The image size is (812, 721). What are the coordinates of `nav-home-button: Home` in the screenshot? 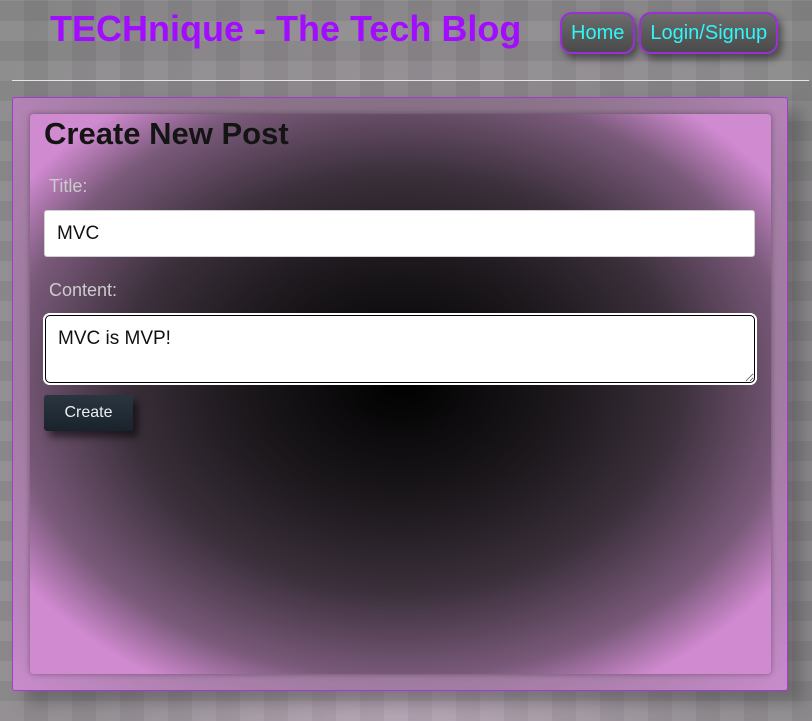 It's located at (598, 33).